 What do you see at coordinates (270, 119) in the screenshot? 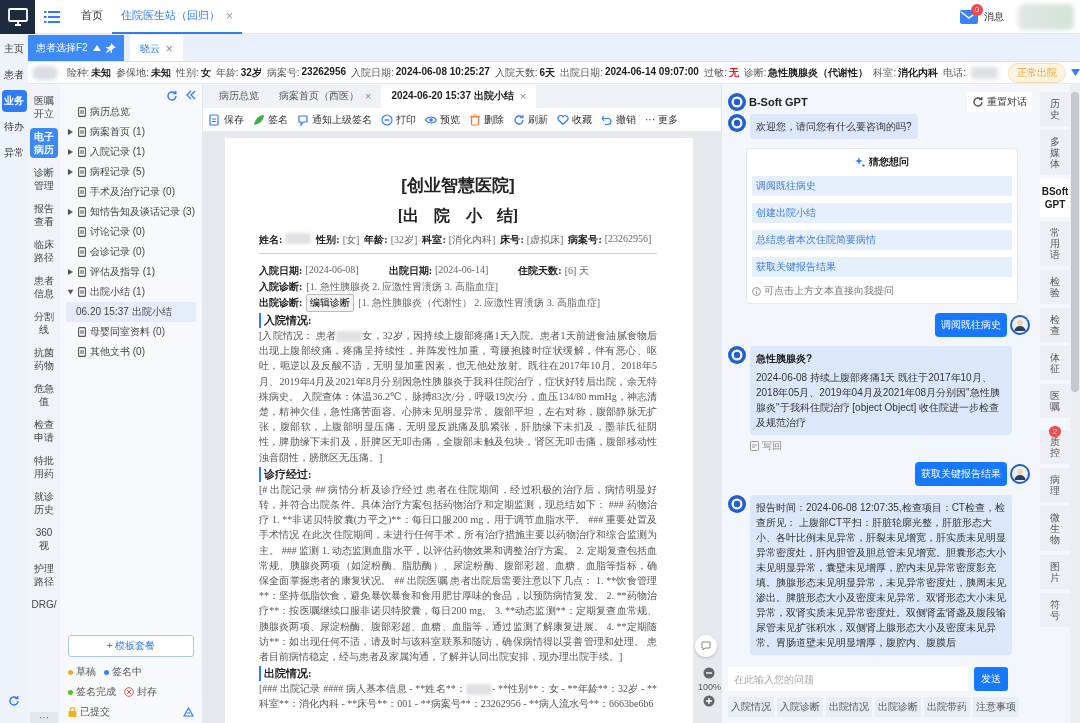
I see `toolbar-button: 签名` at bounding box center [270, 119].